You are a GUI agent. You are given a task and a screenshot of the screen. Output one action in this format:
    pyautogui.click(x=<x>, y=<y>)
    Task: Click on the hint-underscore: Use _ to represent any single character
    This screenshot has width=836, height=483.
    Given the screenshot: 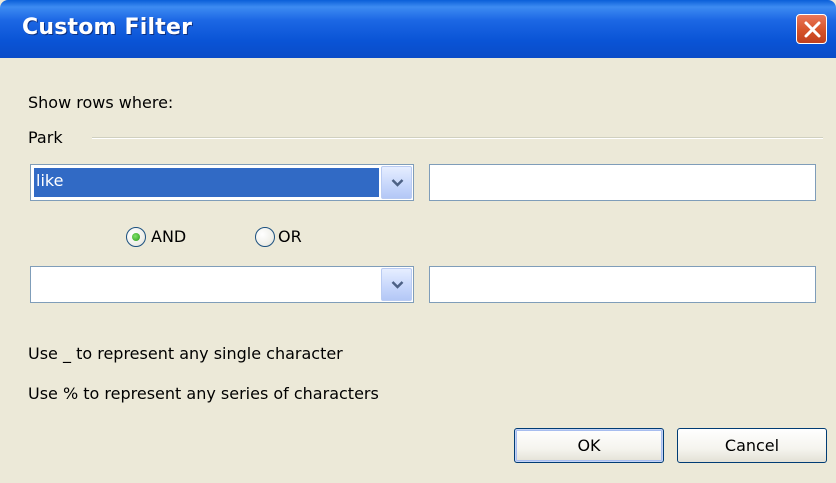 What is the action you would take?
    pyautogui.click(x=185, y=353)
    